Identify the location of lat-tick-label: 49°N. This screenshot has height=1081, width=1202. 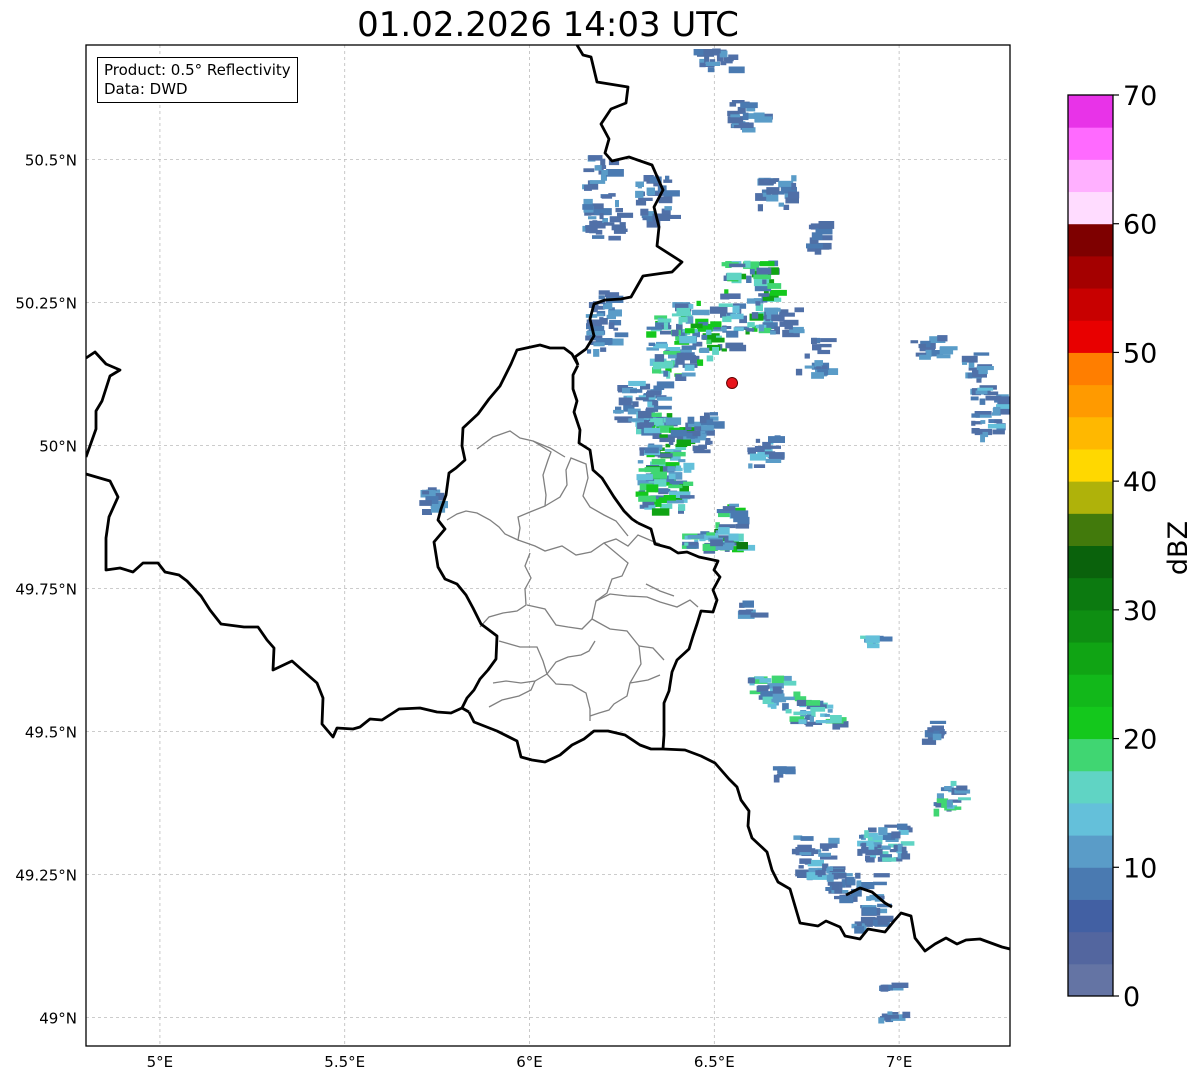
(58, 1018).